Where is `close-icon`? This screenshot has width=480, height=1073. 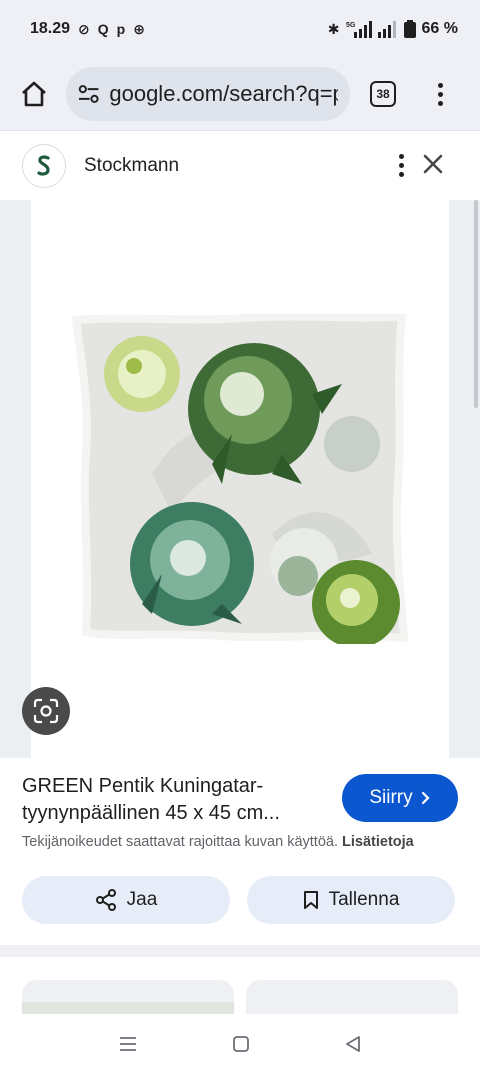
close-icon is located at coordinates (433, 164).